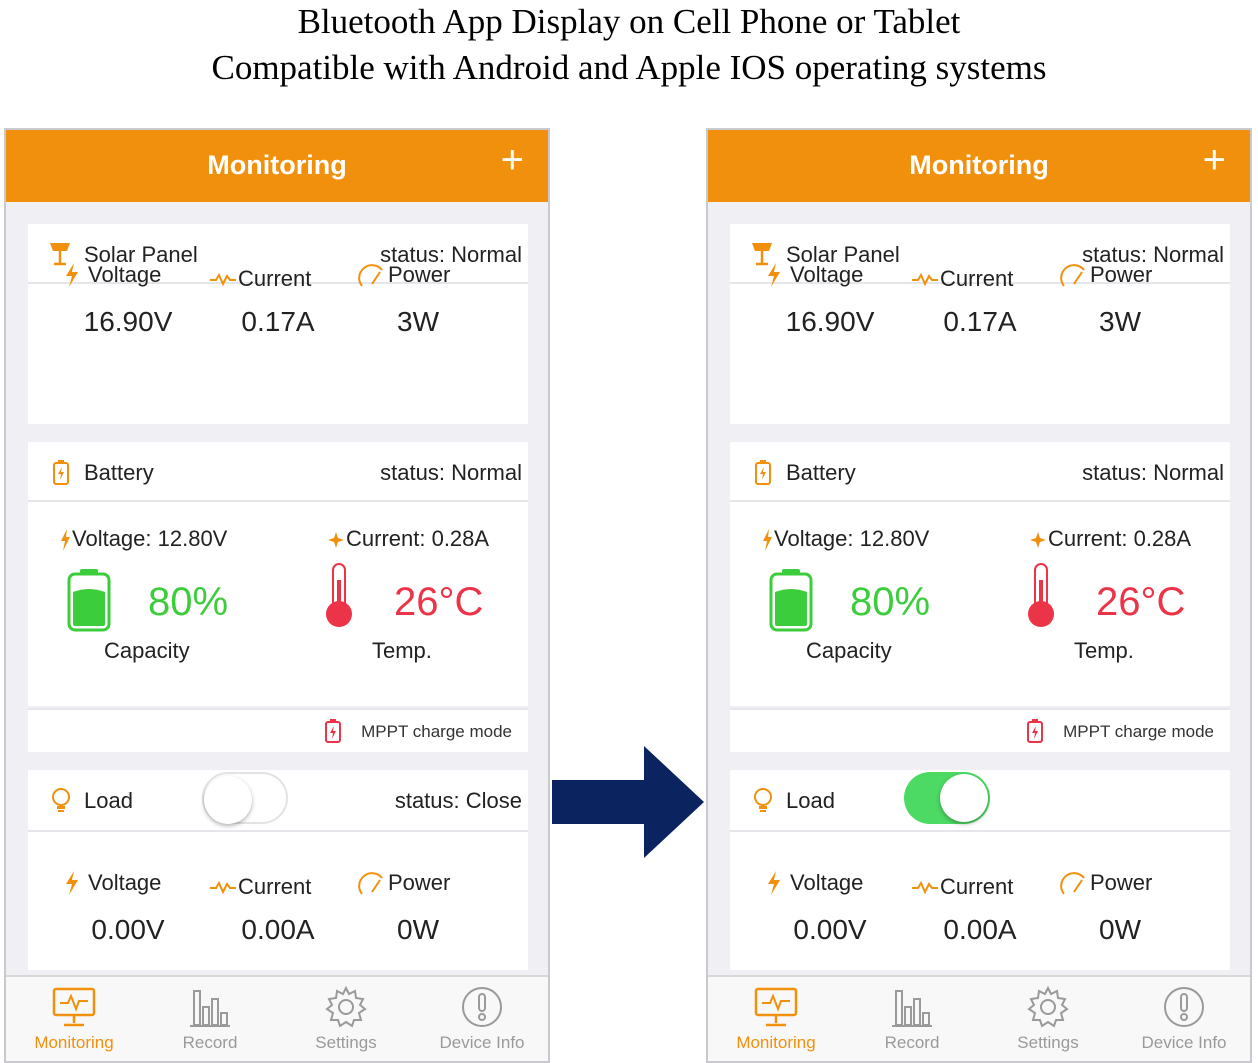 The image size is (1258, 1063). I want to click on current-spark-icon, so click(336, 540).